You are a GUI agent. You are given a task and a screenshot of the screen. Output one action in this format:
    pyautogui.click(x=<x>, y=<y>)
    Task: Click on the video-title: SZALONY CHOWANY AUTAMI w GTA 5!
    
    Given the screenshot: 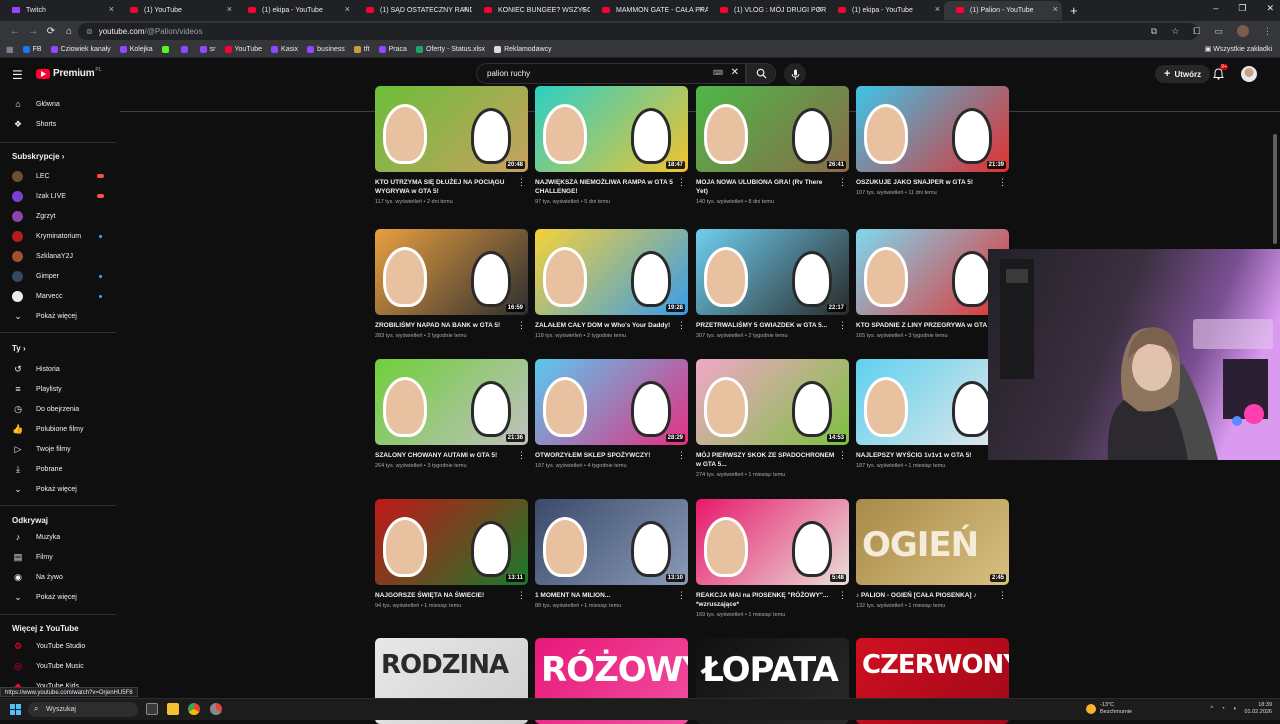 What is the action you would take?
    pyautogui.click(x=451, y=455)
    